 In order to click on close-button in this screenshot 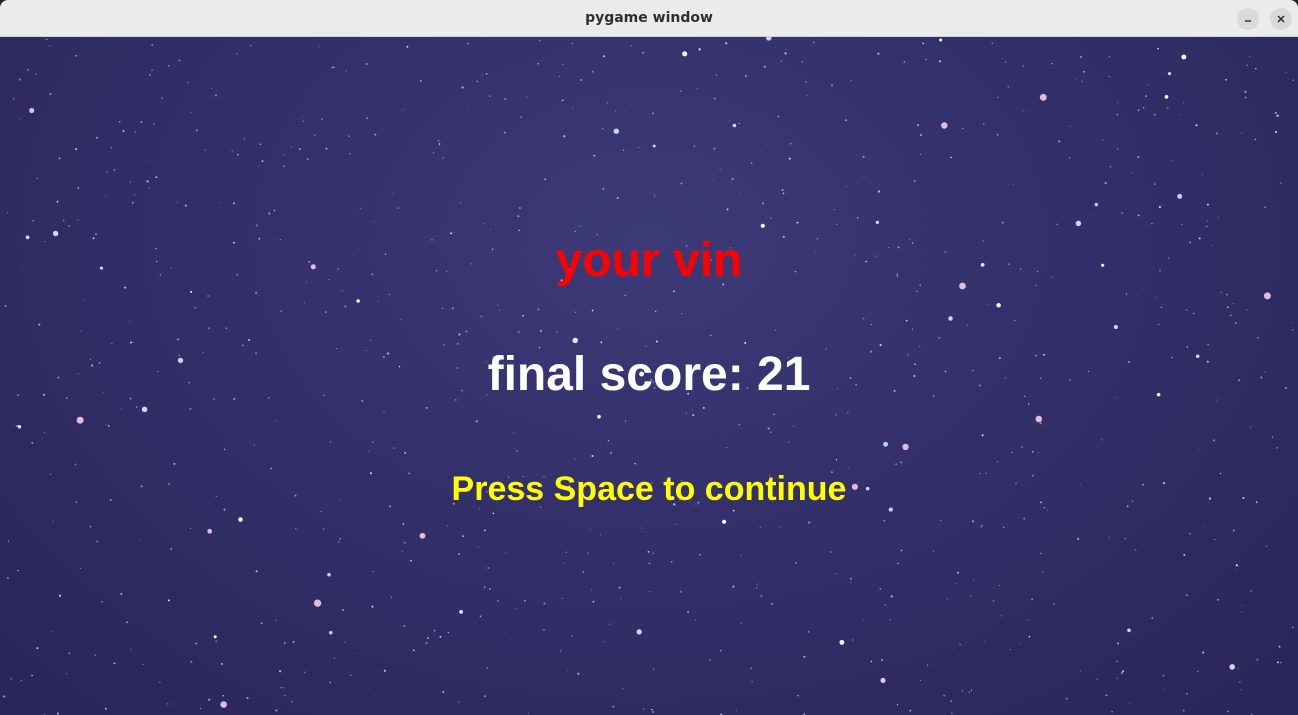, I will do `click(1281, 19)`.